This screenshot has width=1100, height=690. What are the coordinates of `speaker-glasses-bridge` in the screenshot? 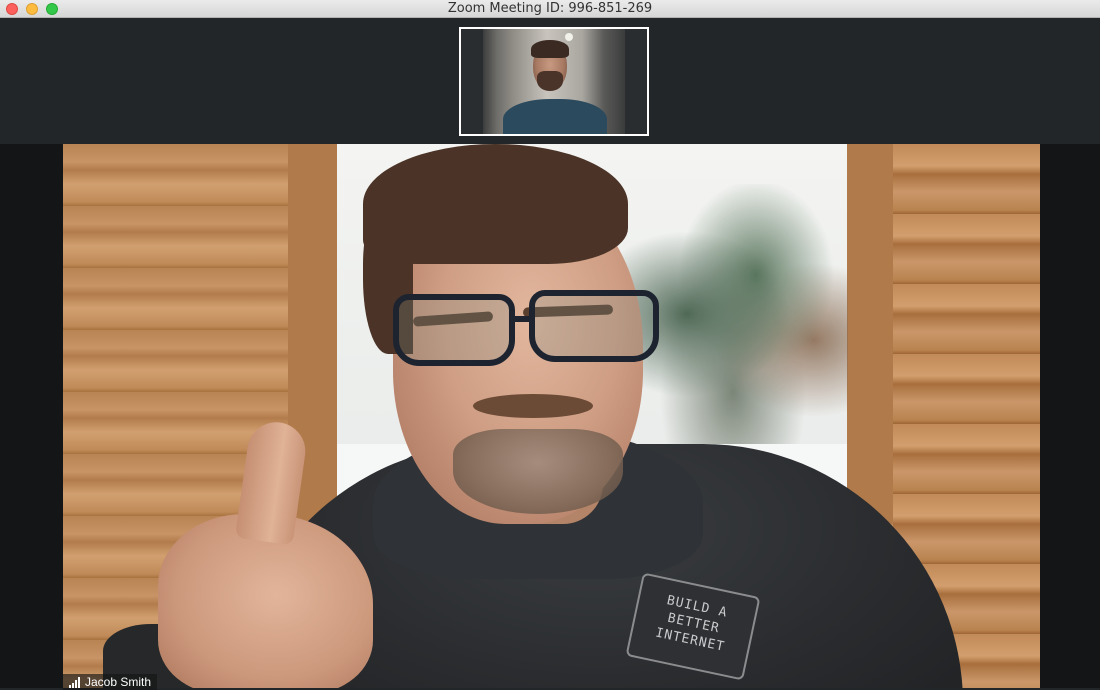 It's located at (522, 319).